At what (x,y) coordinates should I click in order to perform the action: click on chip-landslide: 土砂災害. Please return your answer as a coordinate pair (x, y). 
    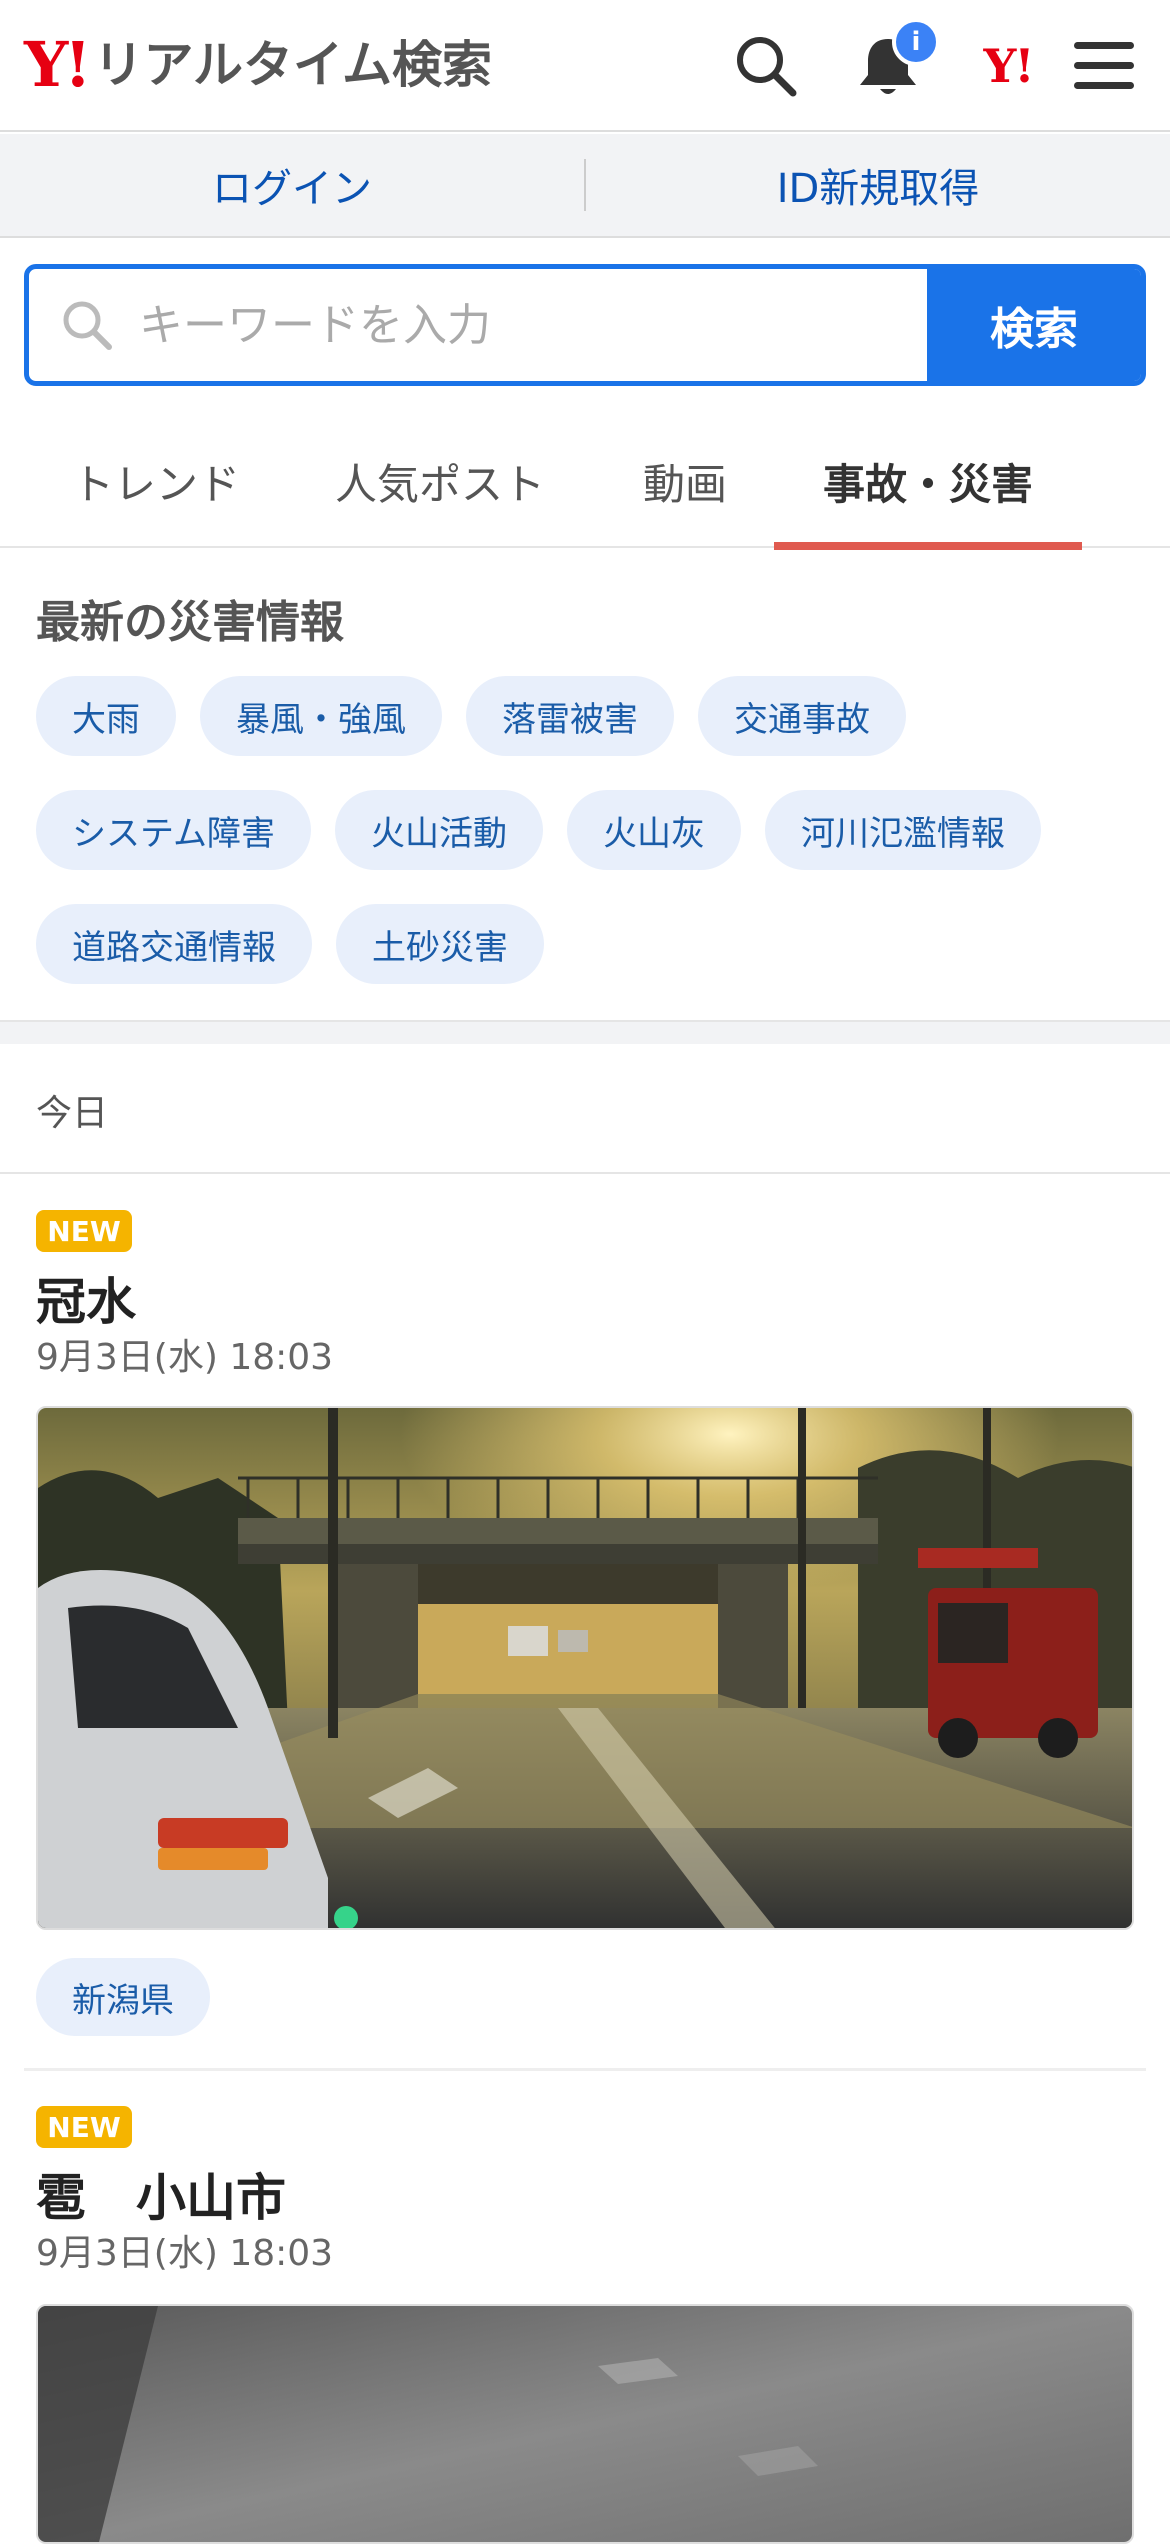
    Looking at the image, I should click on (440, 944).